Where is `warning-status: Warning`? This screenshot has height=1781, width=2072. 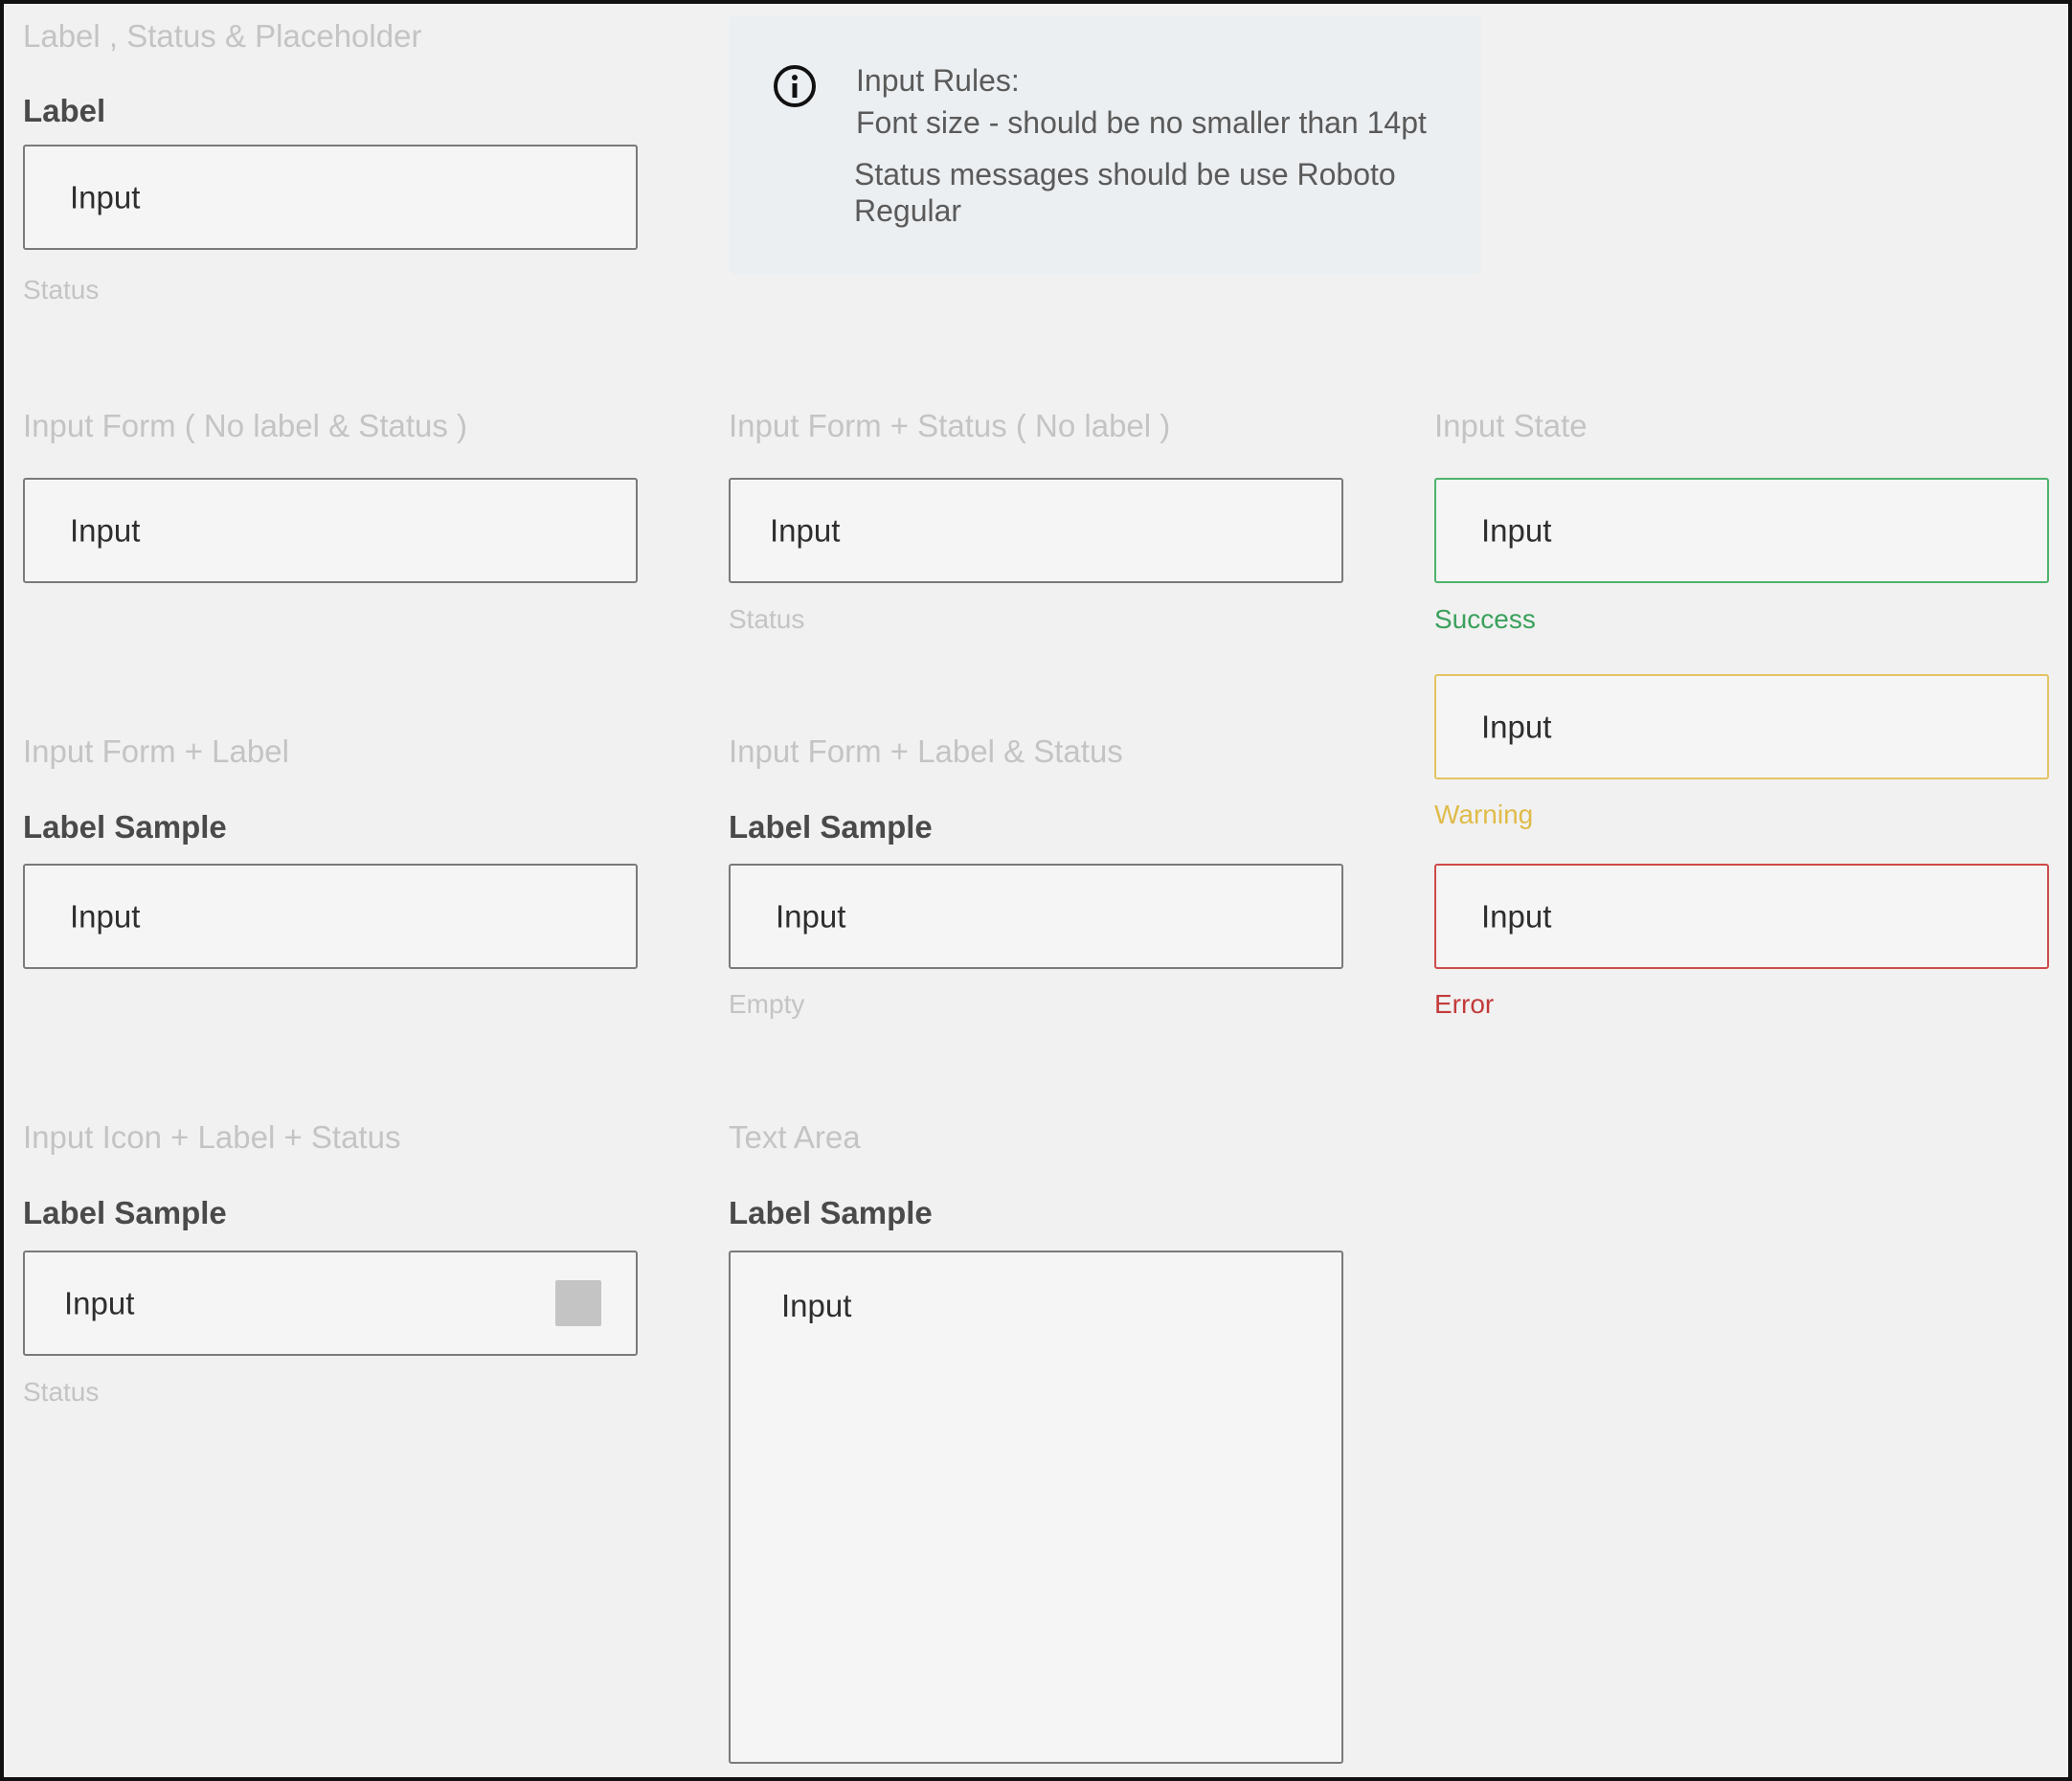 warning-status: Warning is located at coordinates (1484, 814).